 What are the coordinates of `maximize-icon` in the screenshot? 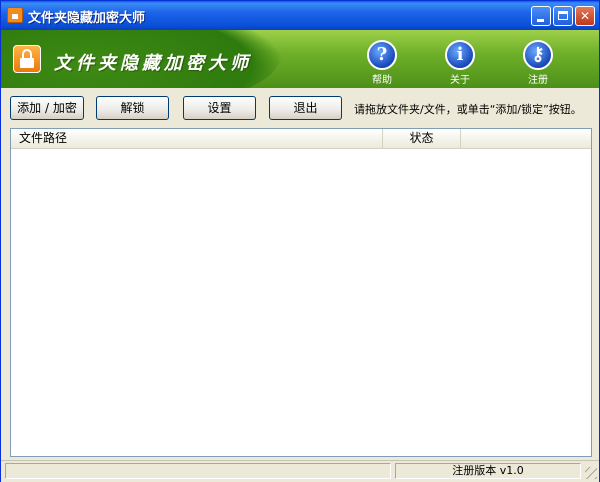 It's located at (563, 15).